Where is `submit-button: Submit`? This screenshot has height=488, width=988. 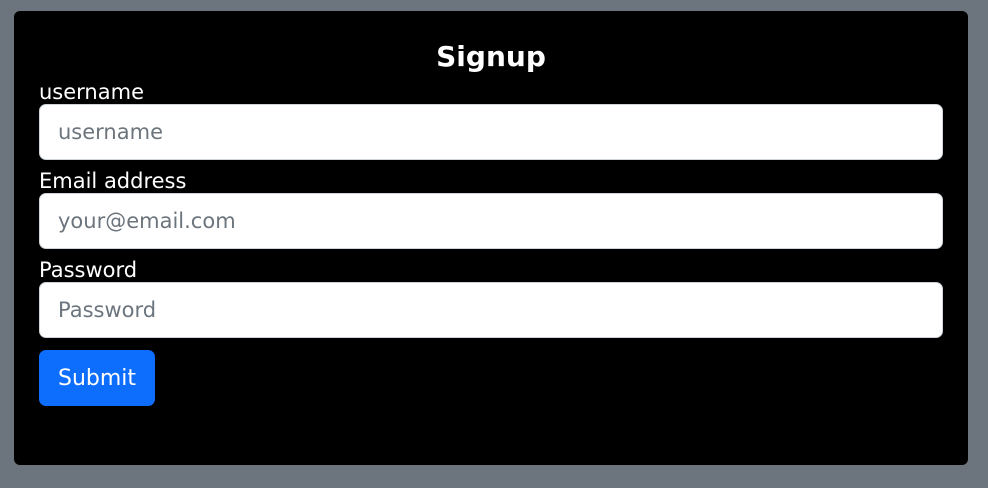
submit-button: Submit is located at coordinates (97, 378).